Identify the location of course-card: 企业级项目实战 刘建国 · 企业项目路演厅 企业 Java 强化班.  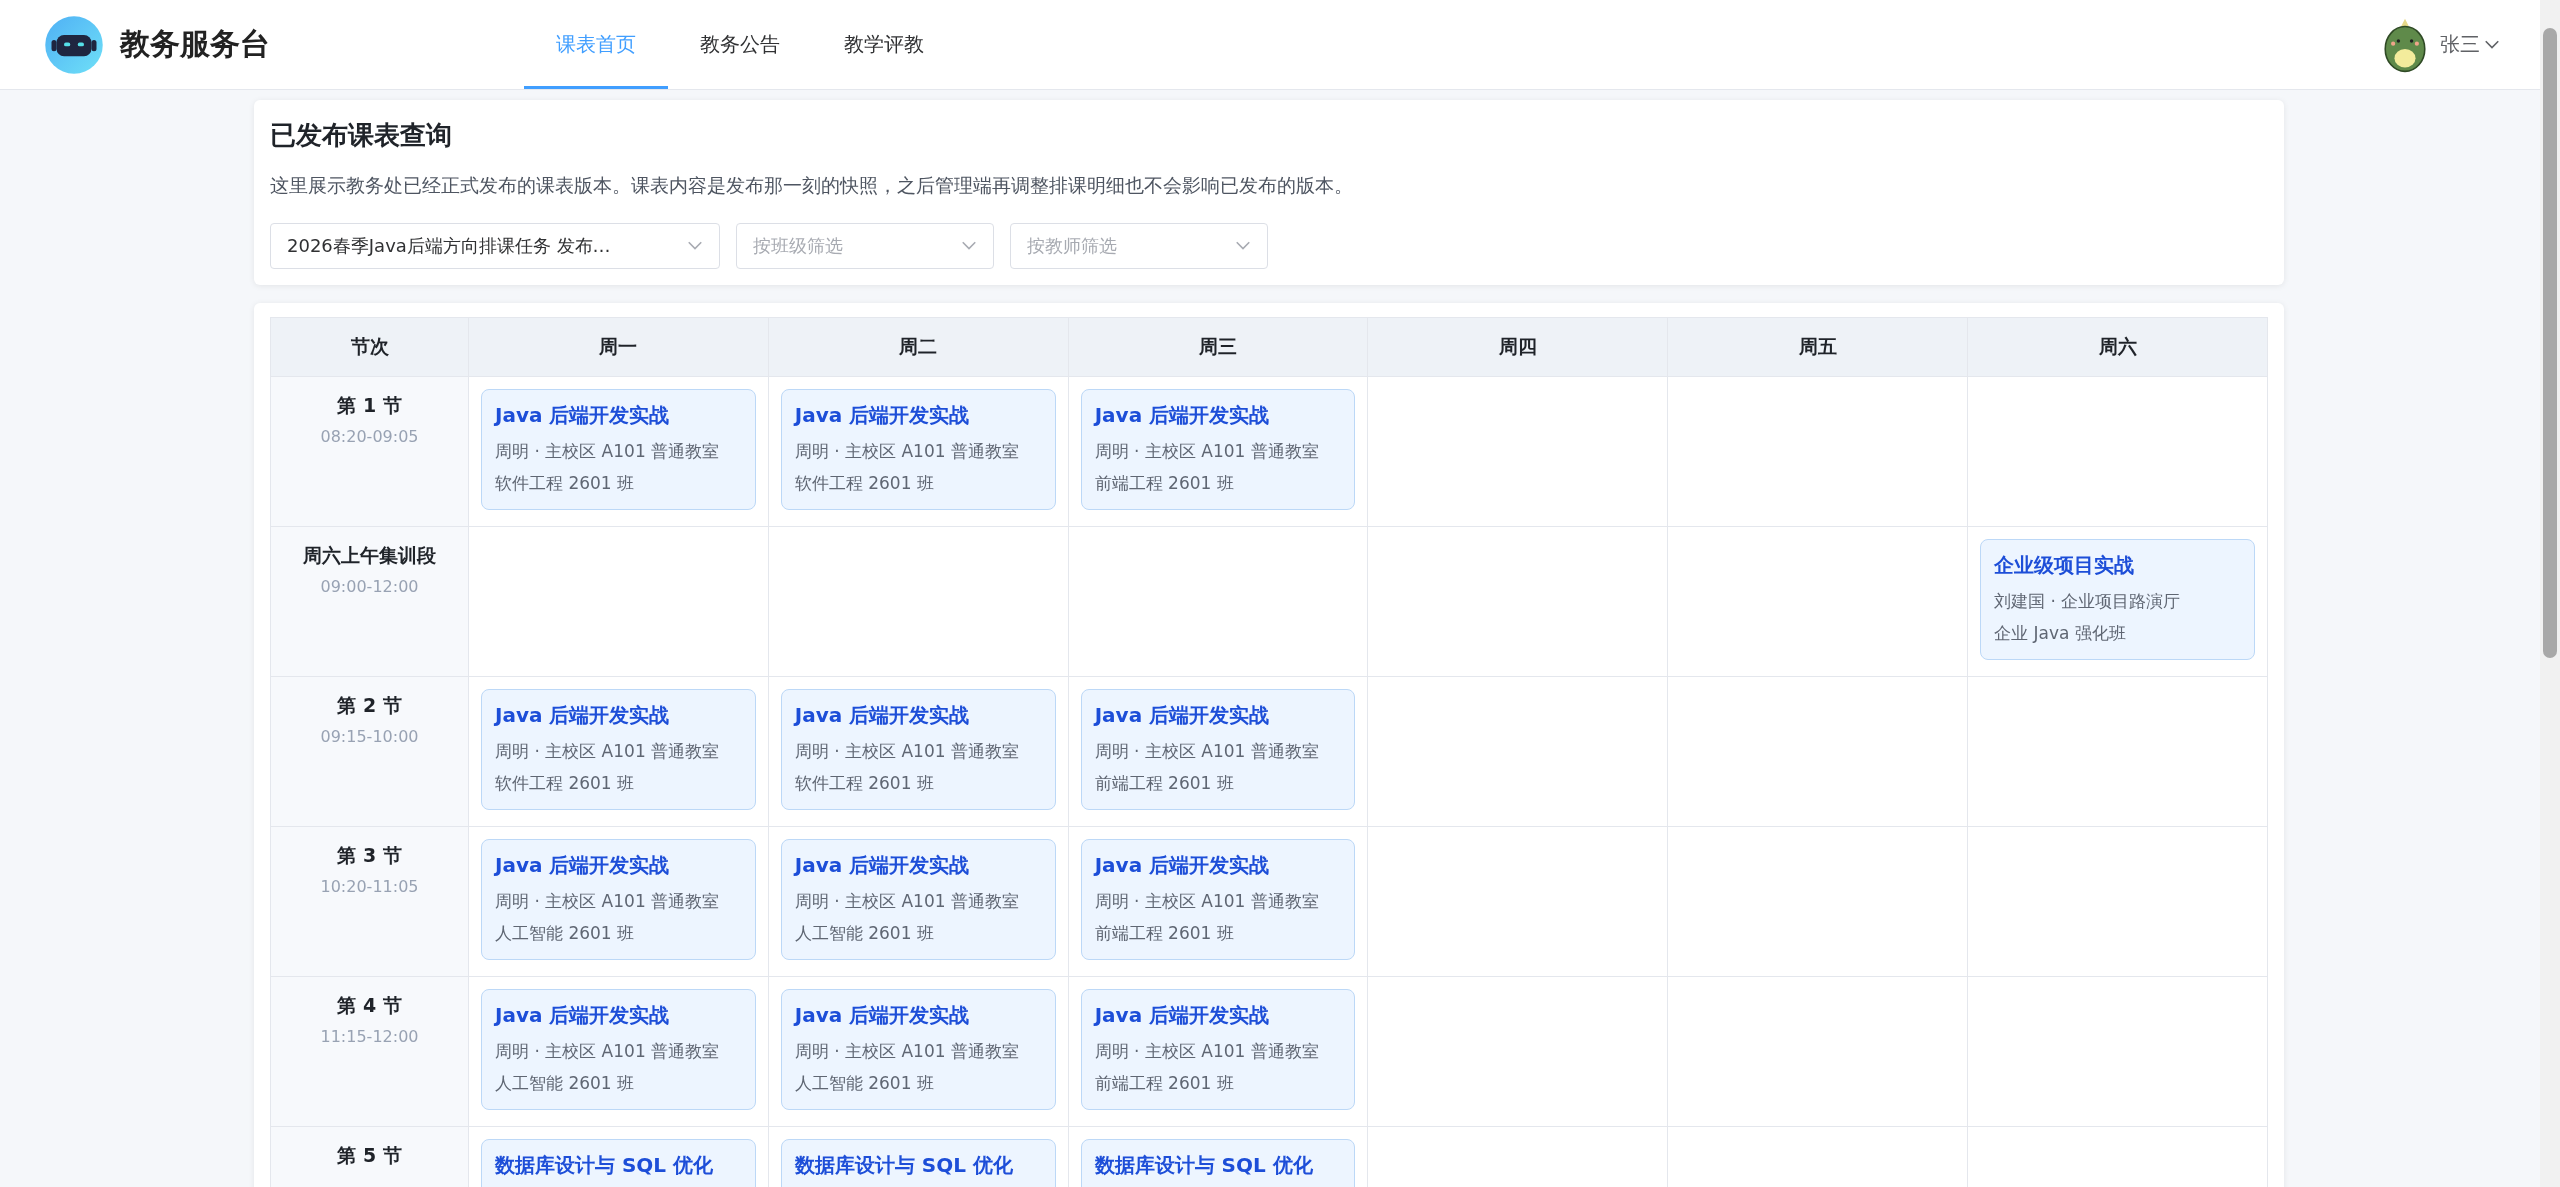
(2117, 599).